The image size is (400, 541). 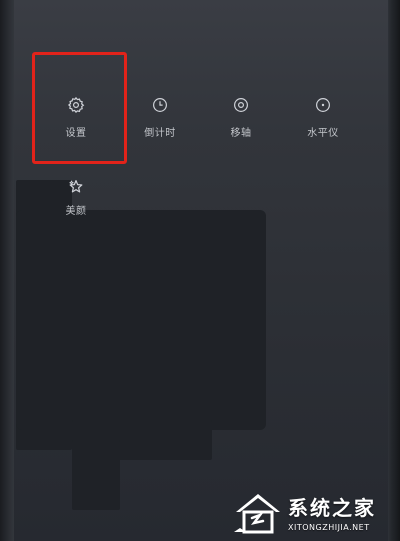 I want to click on settings-highlight-box, so click(x=79, y=108).